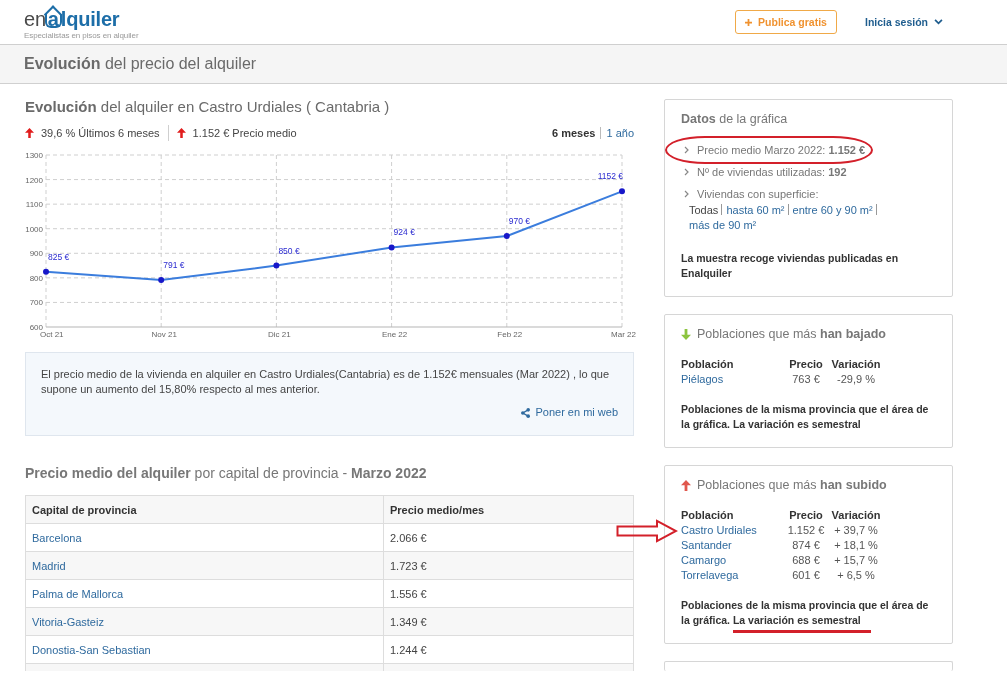  Describe the element at coordinates (508, 621) in the screenshot. I see `table-cell: 1.349 €` at that location.